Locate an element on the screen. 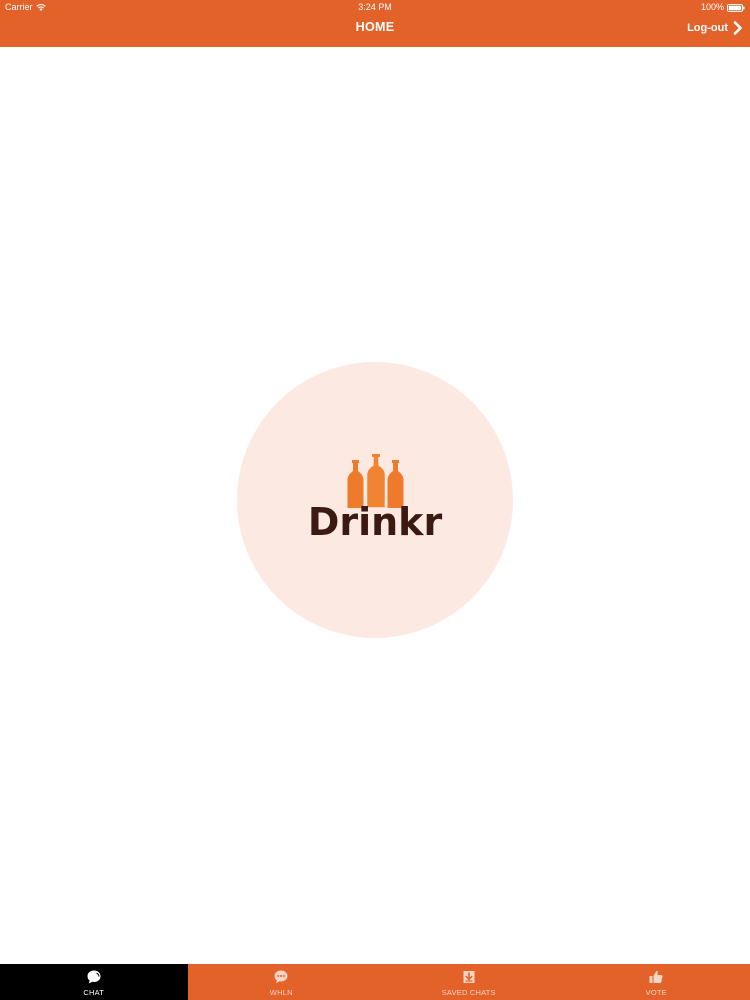 Image resolution: width=750 pixels, height=1000 pixels. tab-whln: WHLN is located at coordinates (282, 982).